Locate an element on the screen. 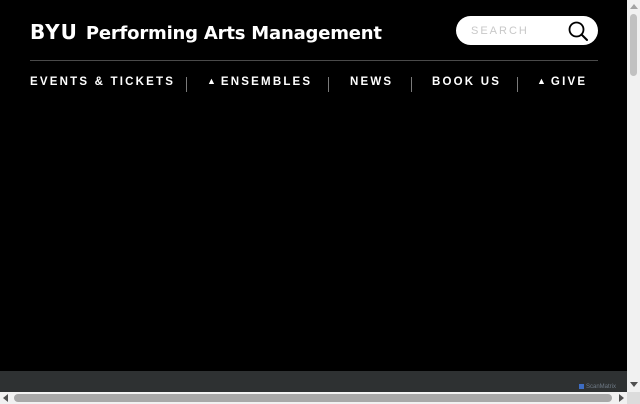 The image size is (640, 404). nav-item-label: EVENTS & TICKETS is located at coordinates (103, 82).